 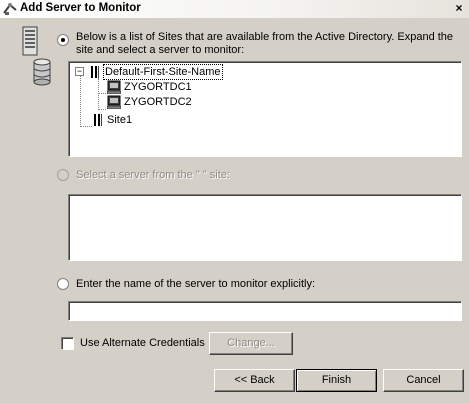 I want to click on radio-site-server, so click(x=63, y=175).